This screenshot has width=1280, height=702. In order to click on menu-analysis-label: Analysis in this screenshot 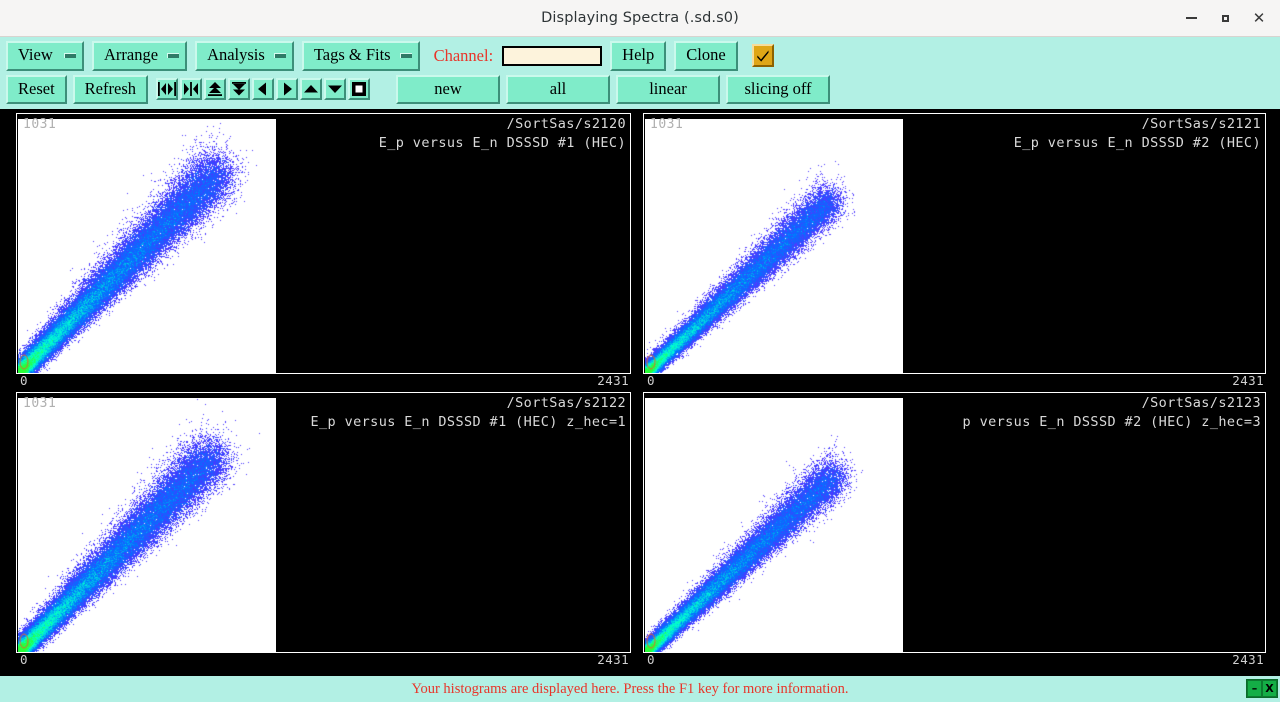, I will do `click(236, 54)`.